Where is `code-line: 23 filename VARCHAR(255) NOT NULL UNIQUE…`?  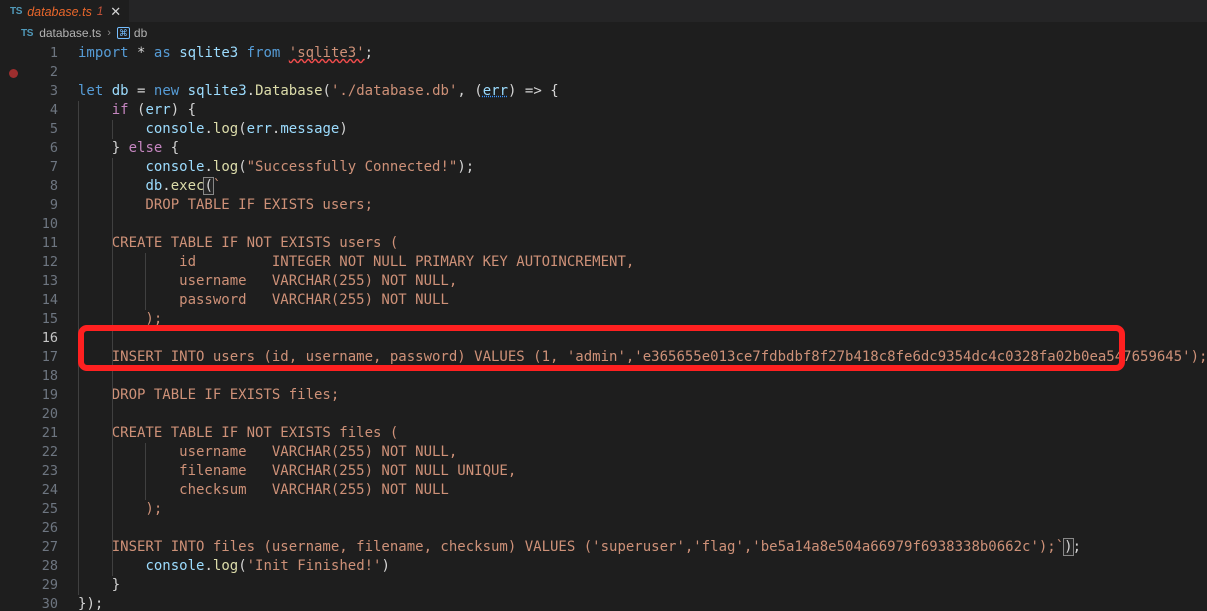
code-line: 23 filename VARCHAR(255) NOT NULL UNIQUE… is located at coordinates (603, 471).